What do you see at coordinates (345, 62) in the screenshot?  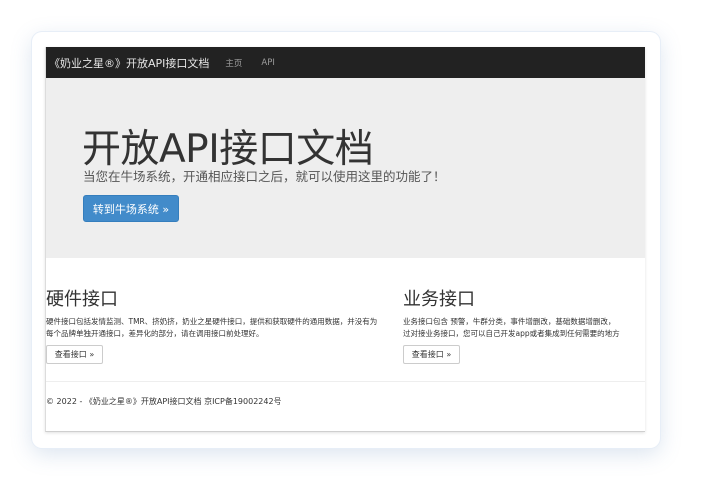 I see `top-navbar: 《奶业之星®》开放API接口文档 主页 API` at bounding box center [345, 62].